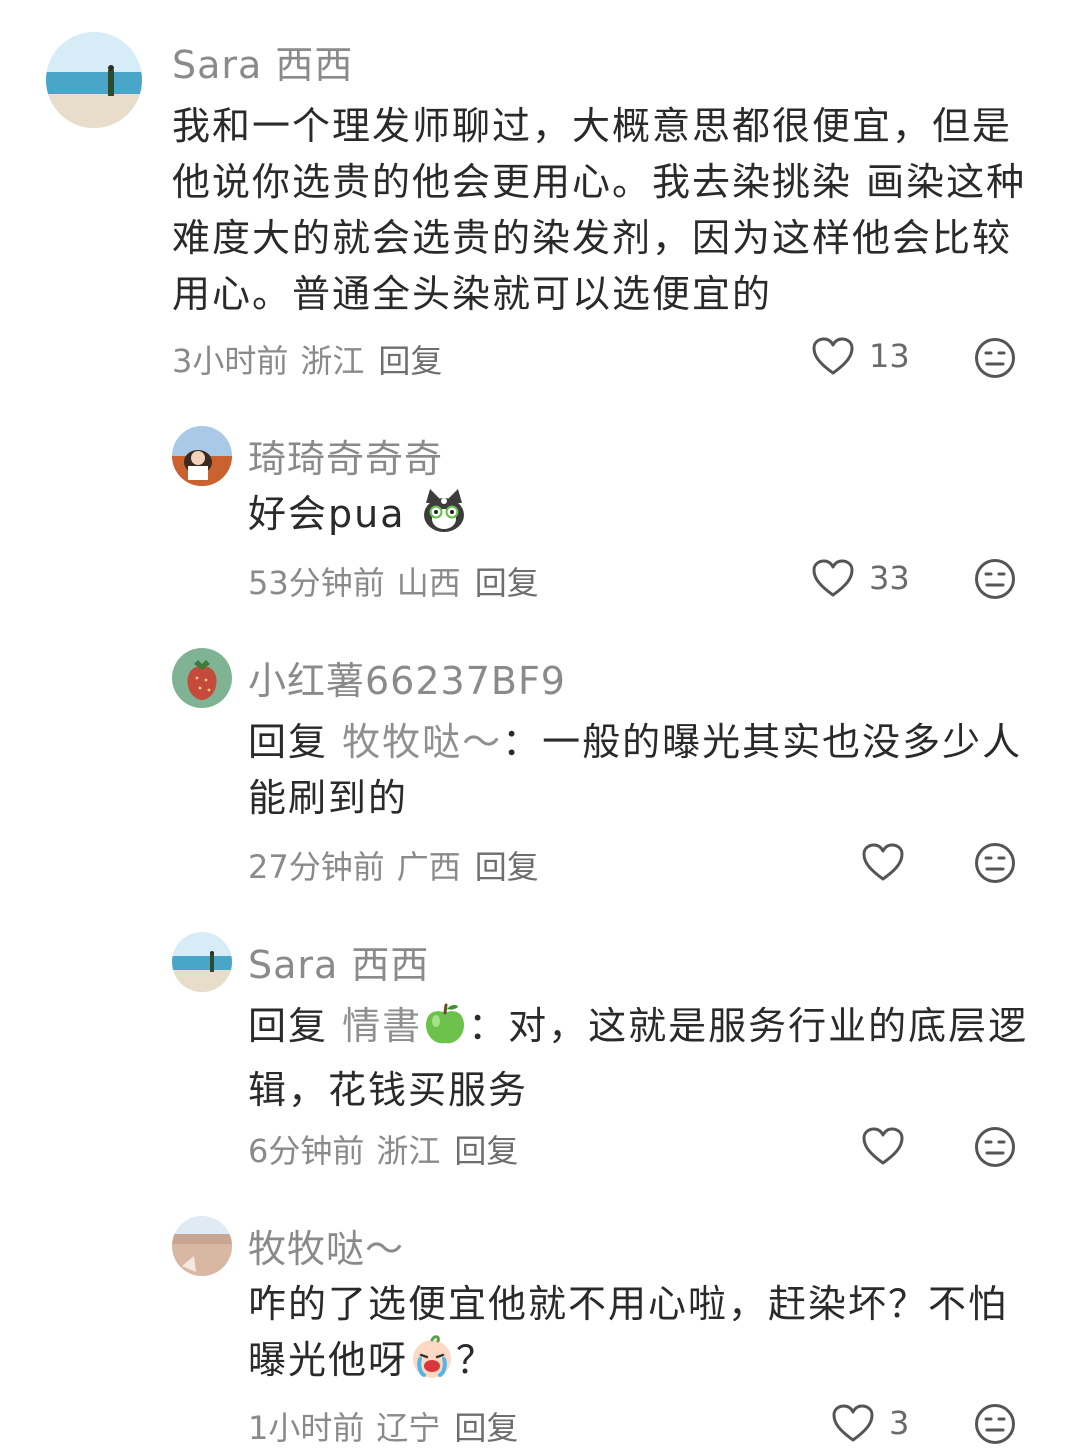  Describe the element at coordinates (327, 514) in the screenshot. I see `comment-text-body: 好会pua` at that location.